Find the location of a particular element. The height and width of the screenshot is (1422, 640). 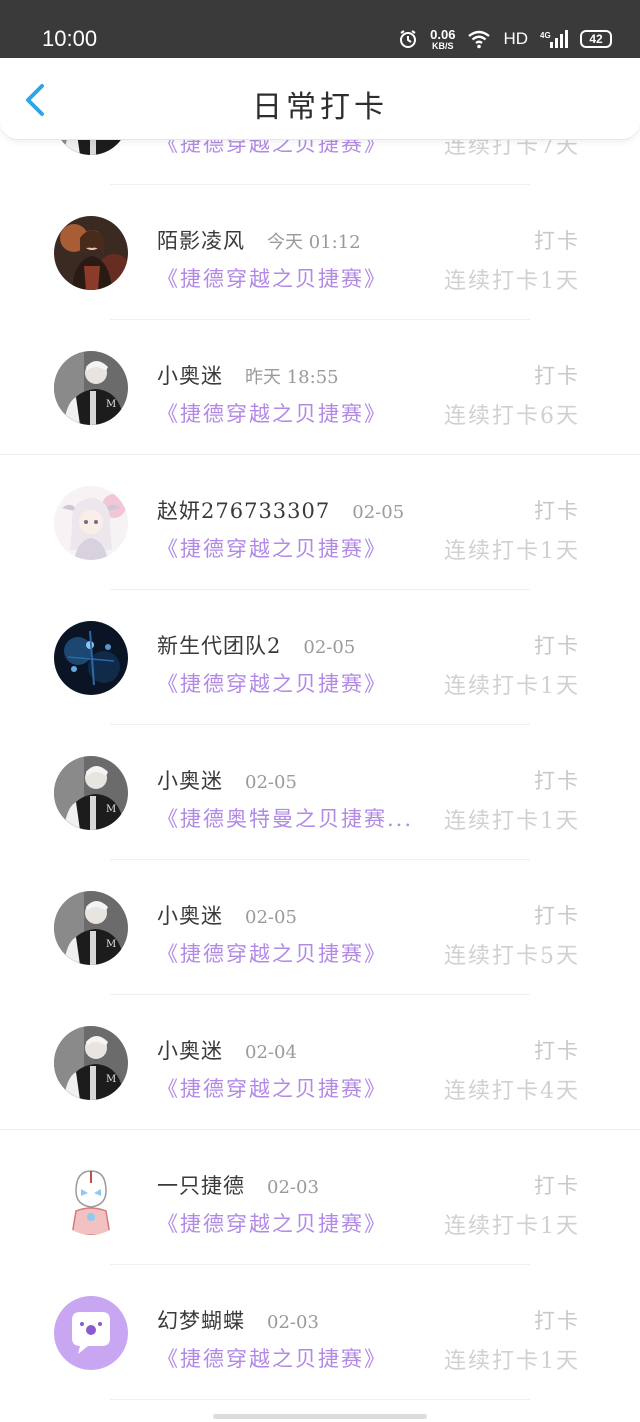

streak-text: 连续打卡5天 is located at coordinates (512, 956).